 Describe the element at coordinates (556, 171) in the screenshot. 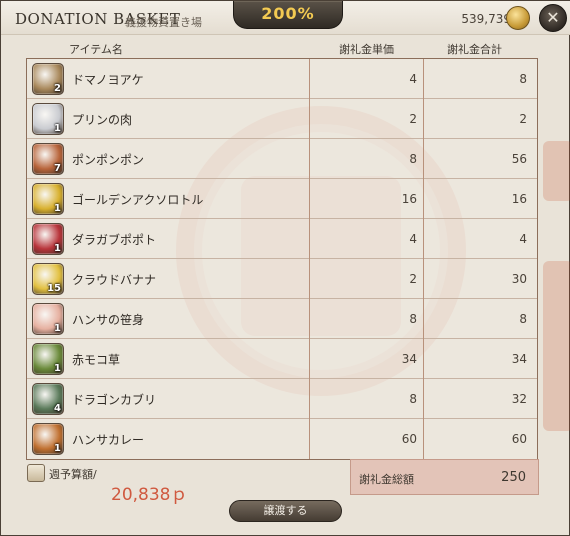

I see `edge-stamp-upper` at that location.